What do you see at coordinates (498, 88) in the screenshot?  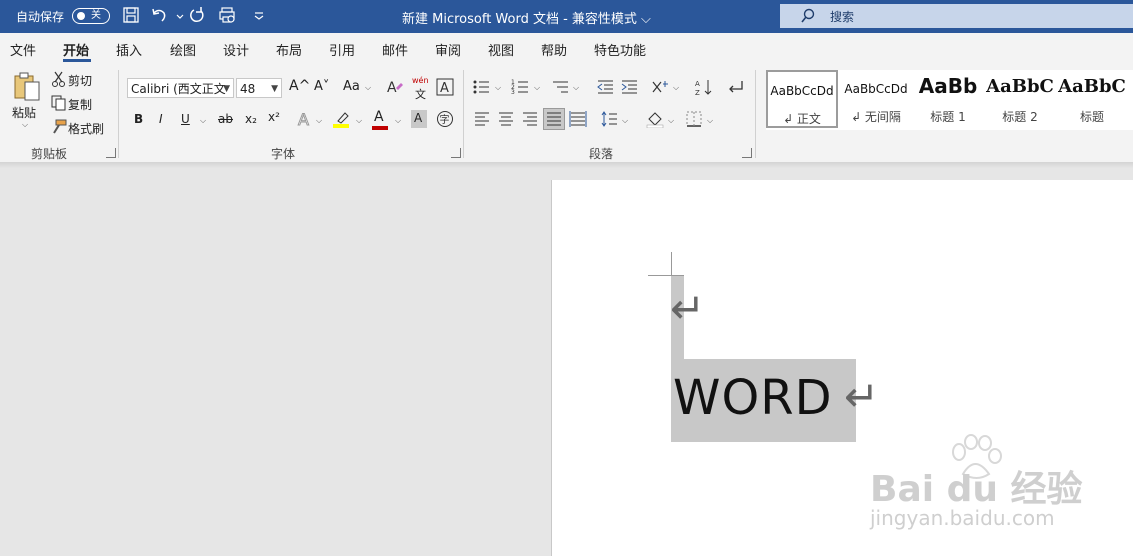 I see `bullets-dropdown-icon: ⌵` at bounding box center [498, 88].